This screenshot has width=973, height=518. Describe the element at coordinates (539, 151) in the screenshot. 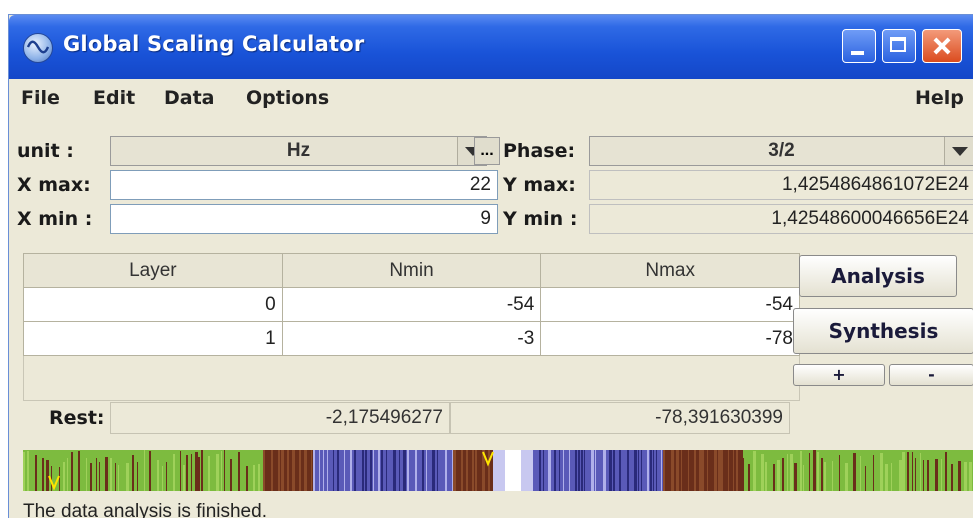

I see `phase-label: Phase:` at that location.